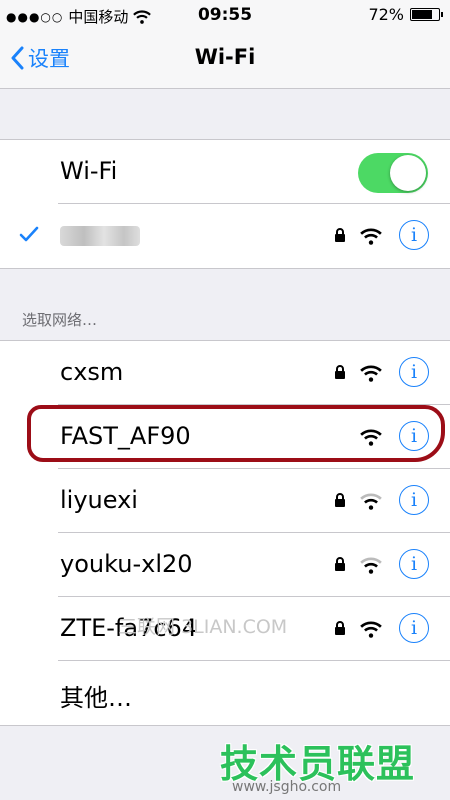 This screenshot has width=450, height=800. I want to click on wifi-toggle-row: Wi-Fi, so click(225, 172).